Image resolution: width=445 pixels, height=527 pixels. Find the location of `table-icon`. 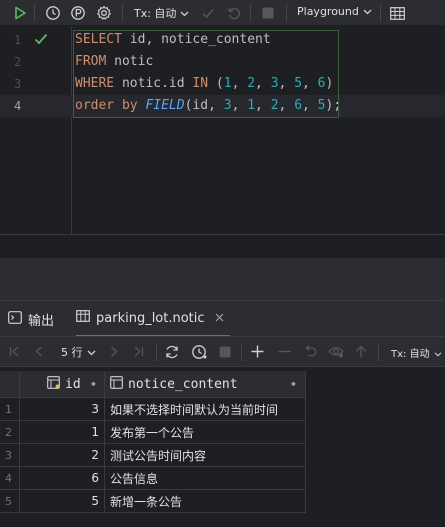

table-icon is located at coordinates (83, 318).